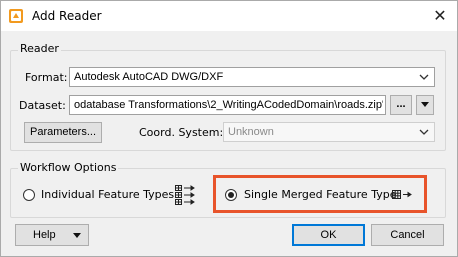 The image size is (458, 257). I want to click on ok-label: OK, so click(328, 235).